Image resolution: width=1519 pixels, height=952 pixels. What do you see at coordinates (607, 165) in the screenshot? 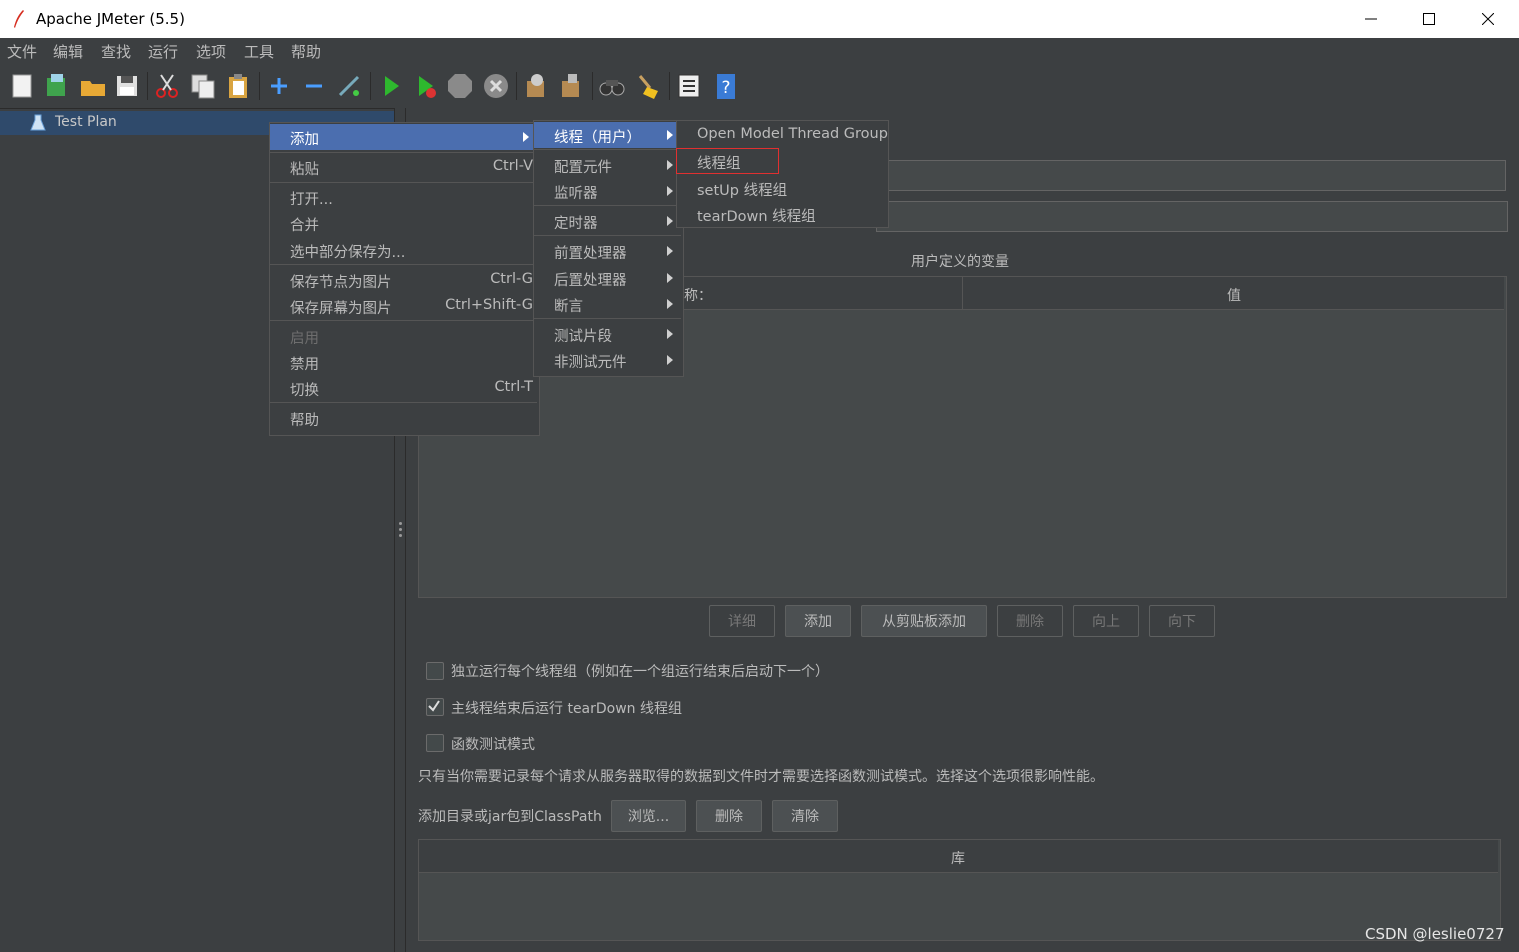
I see `submenu-config: 配置元件` at bounding box center [607, 165].